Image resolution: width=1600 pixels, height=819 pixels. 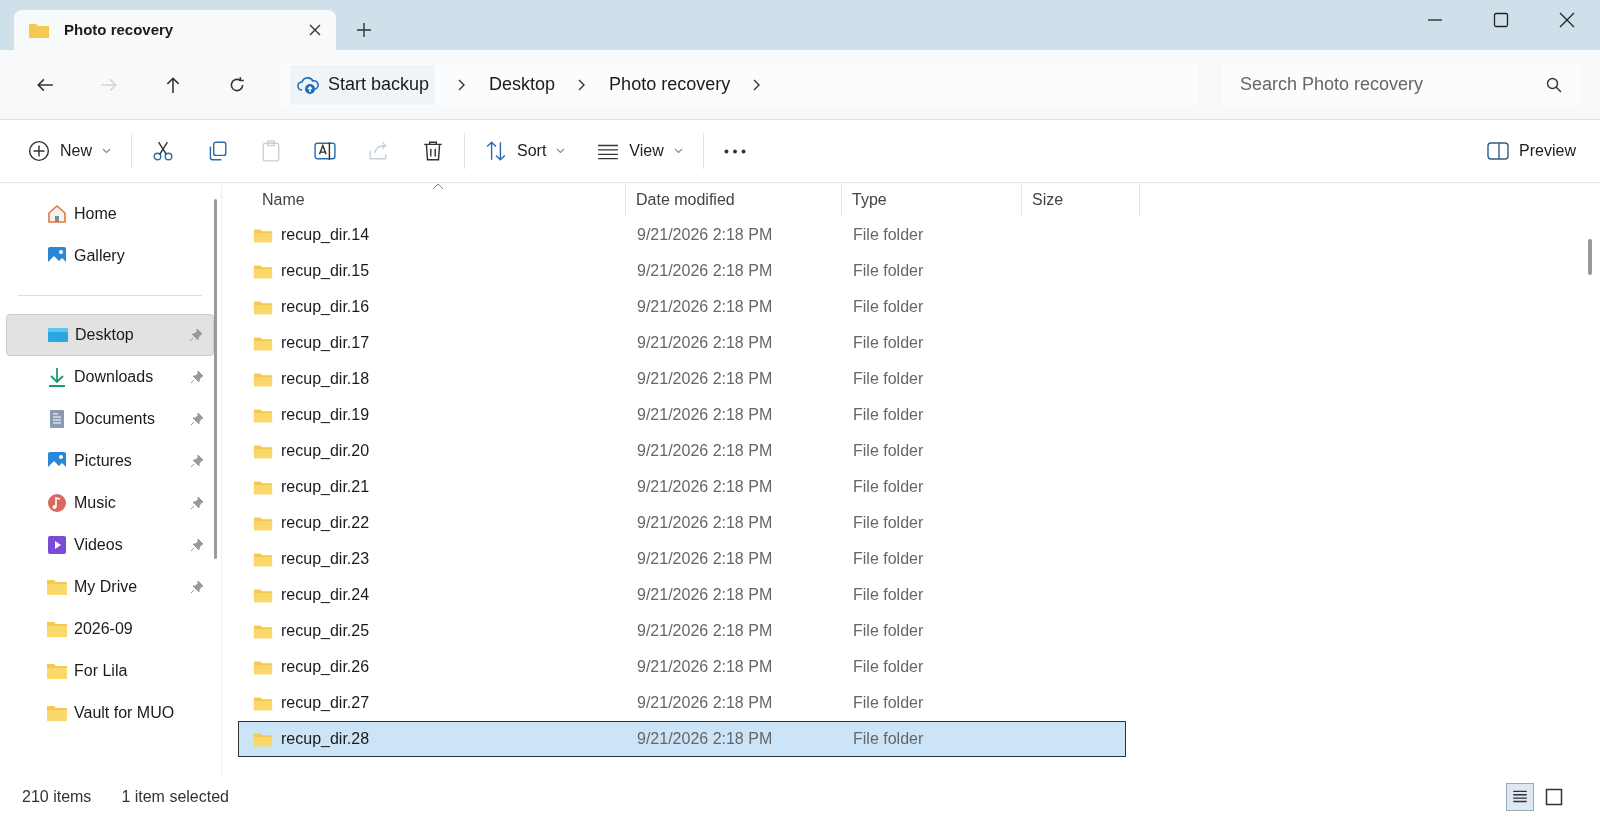 What do you see at coordinates (670, 84) in the screenshot?
I see `breadcrumb-item: Photo recovery` at bounding box center [670, 84].